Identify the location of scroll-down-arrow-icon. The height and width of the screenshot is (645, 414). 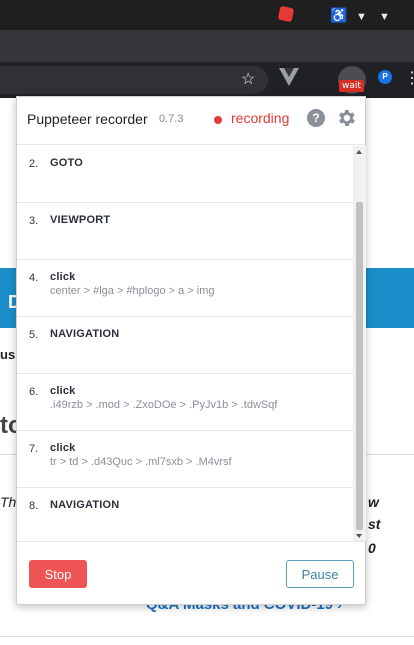
(359, 536).